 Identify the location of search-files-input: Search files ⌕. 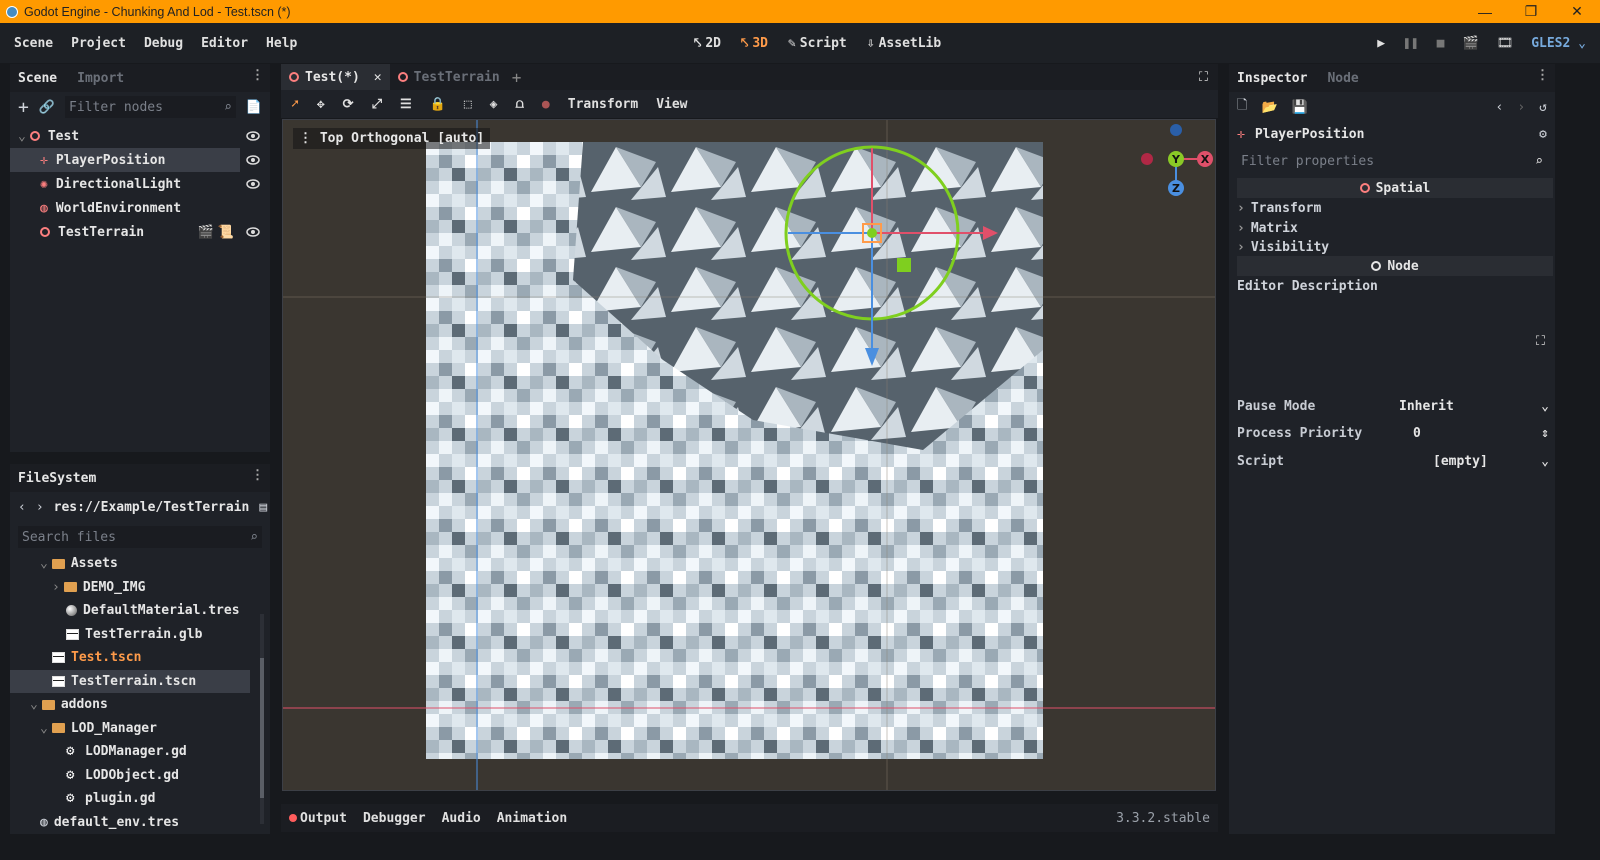
(140, 537).